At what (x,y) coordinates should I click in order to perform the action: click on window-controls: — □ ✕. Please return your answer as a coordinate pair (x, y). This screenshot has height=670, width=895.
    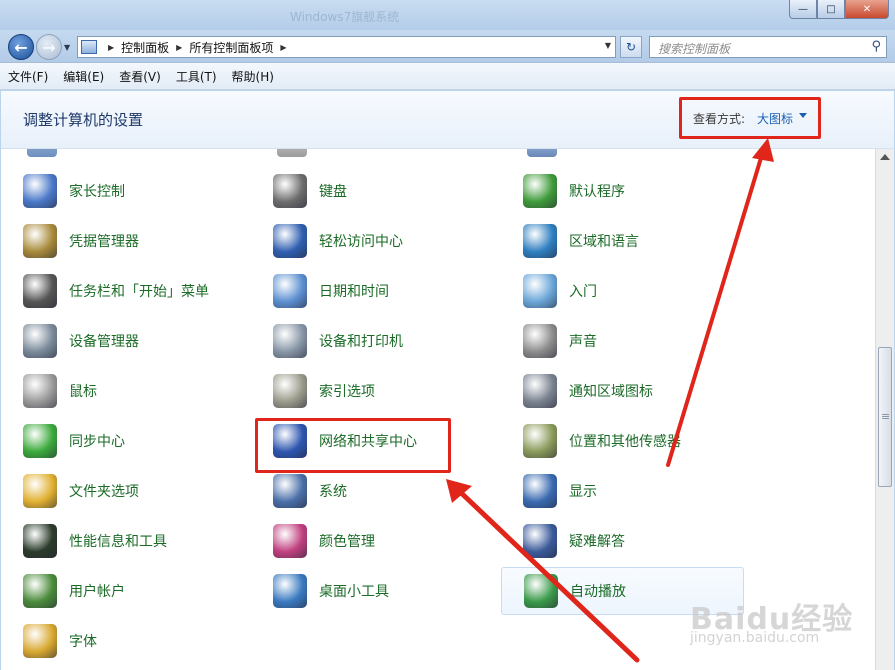
    Looking at the image, I should click on (839, 9).